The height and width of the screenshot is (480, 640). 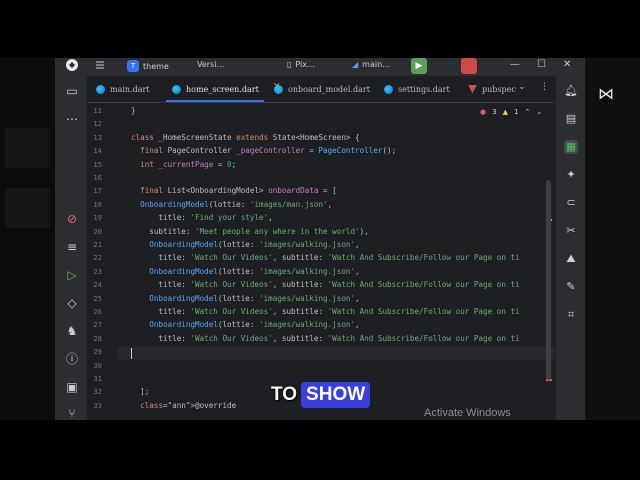 I want to click on line-number: 12, so click(x=97, y=124).